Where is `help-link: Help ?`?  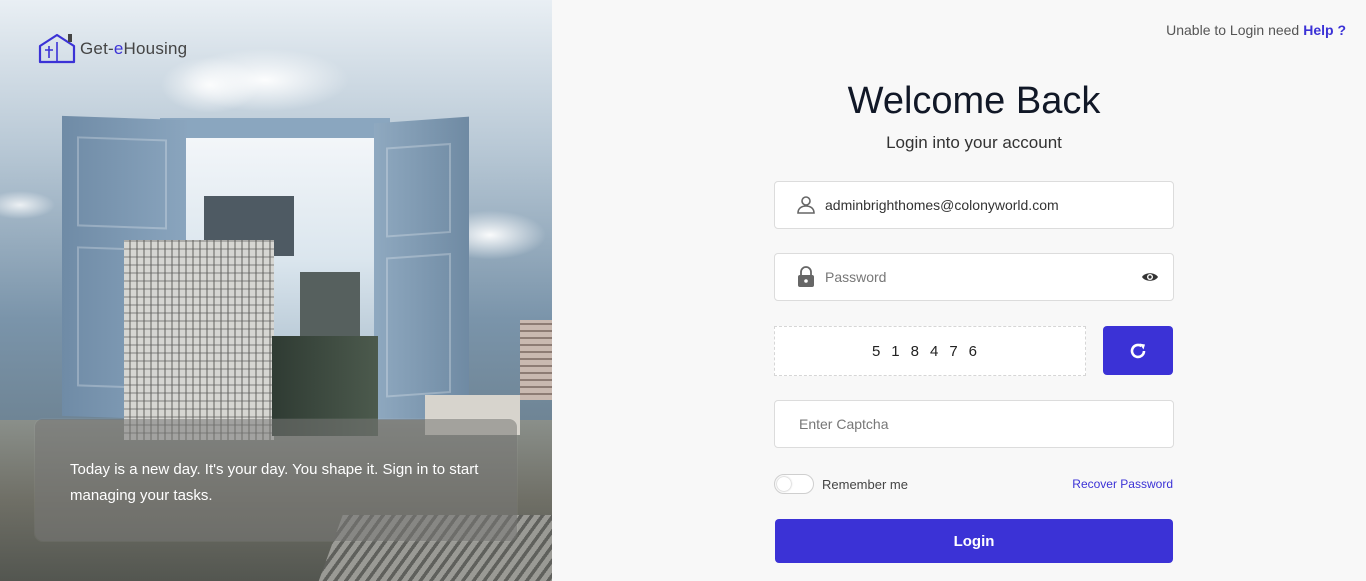
help-link: Help ? is located at coordinates (1324, 30).